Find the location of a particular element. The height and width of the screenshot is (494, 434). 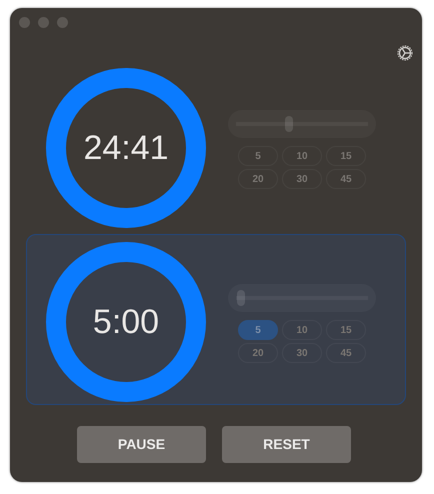

time-display: 24:41 is located at coordinates (126, 148).